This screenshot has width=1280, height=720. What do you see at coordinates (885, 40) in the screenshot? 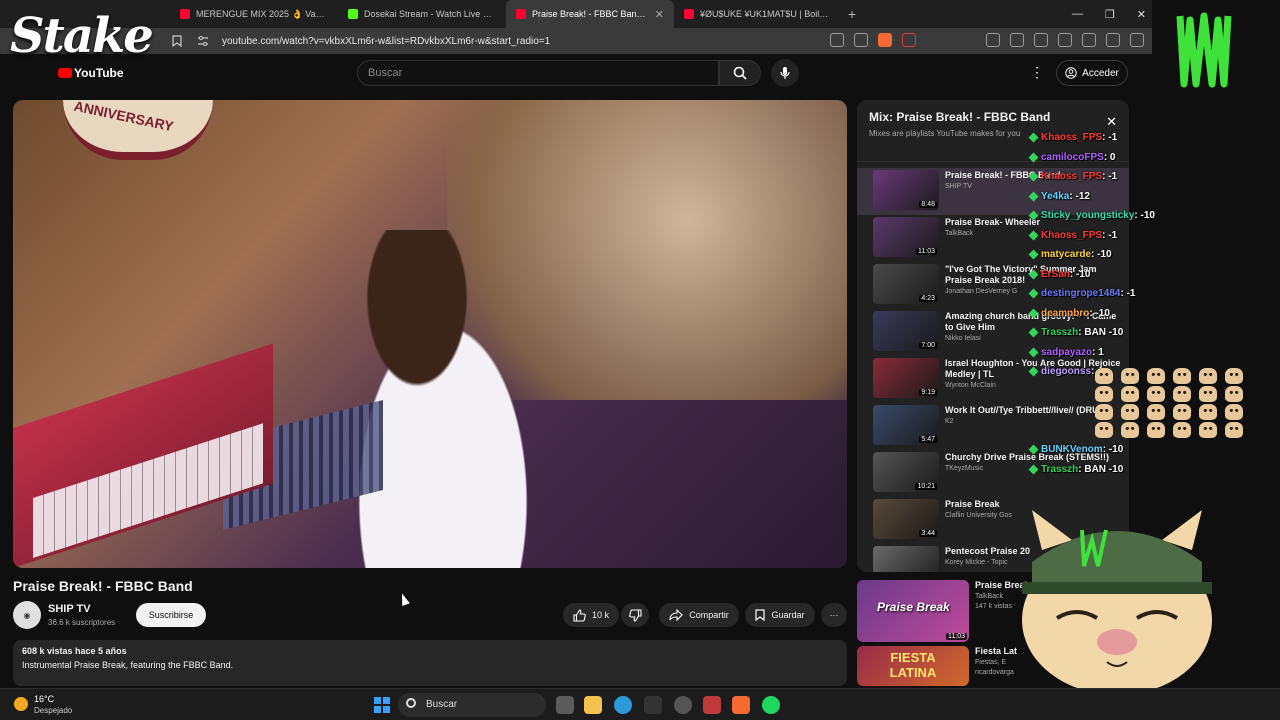
I see `brave-shield-icon` at bounding box center [885, 40].